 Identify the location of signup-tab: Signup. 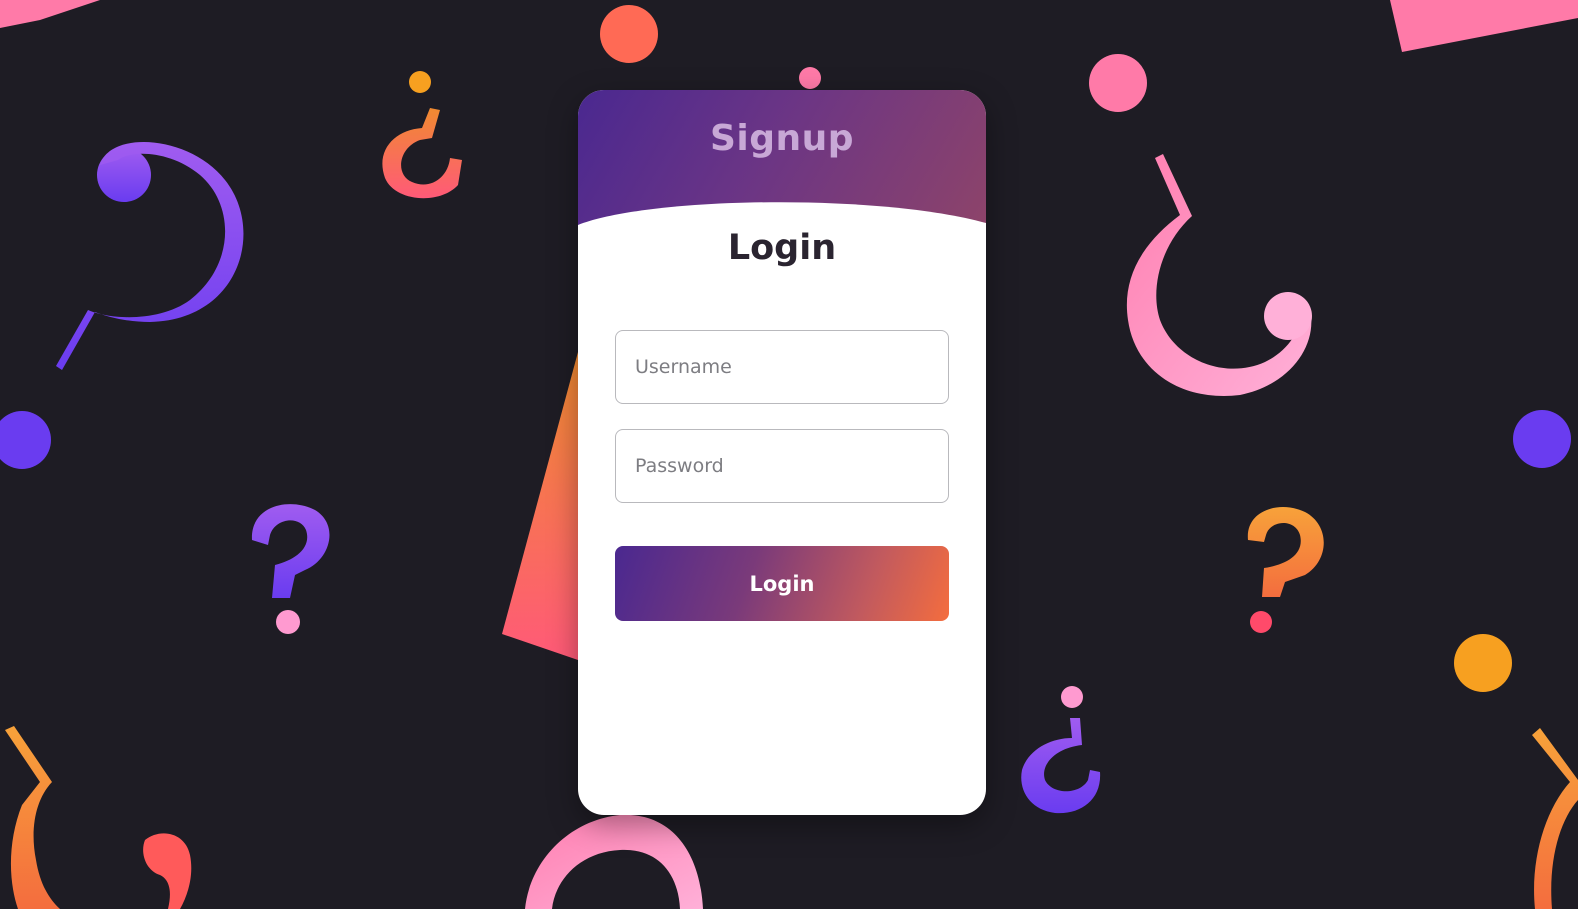
(782, 138).